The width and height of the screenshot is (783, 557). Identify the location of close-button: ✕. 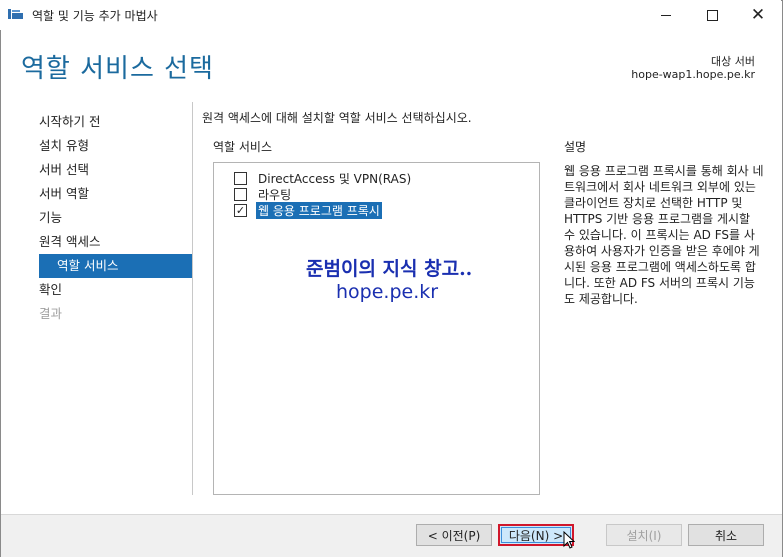
(758, 15).